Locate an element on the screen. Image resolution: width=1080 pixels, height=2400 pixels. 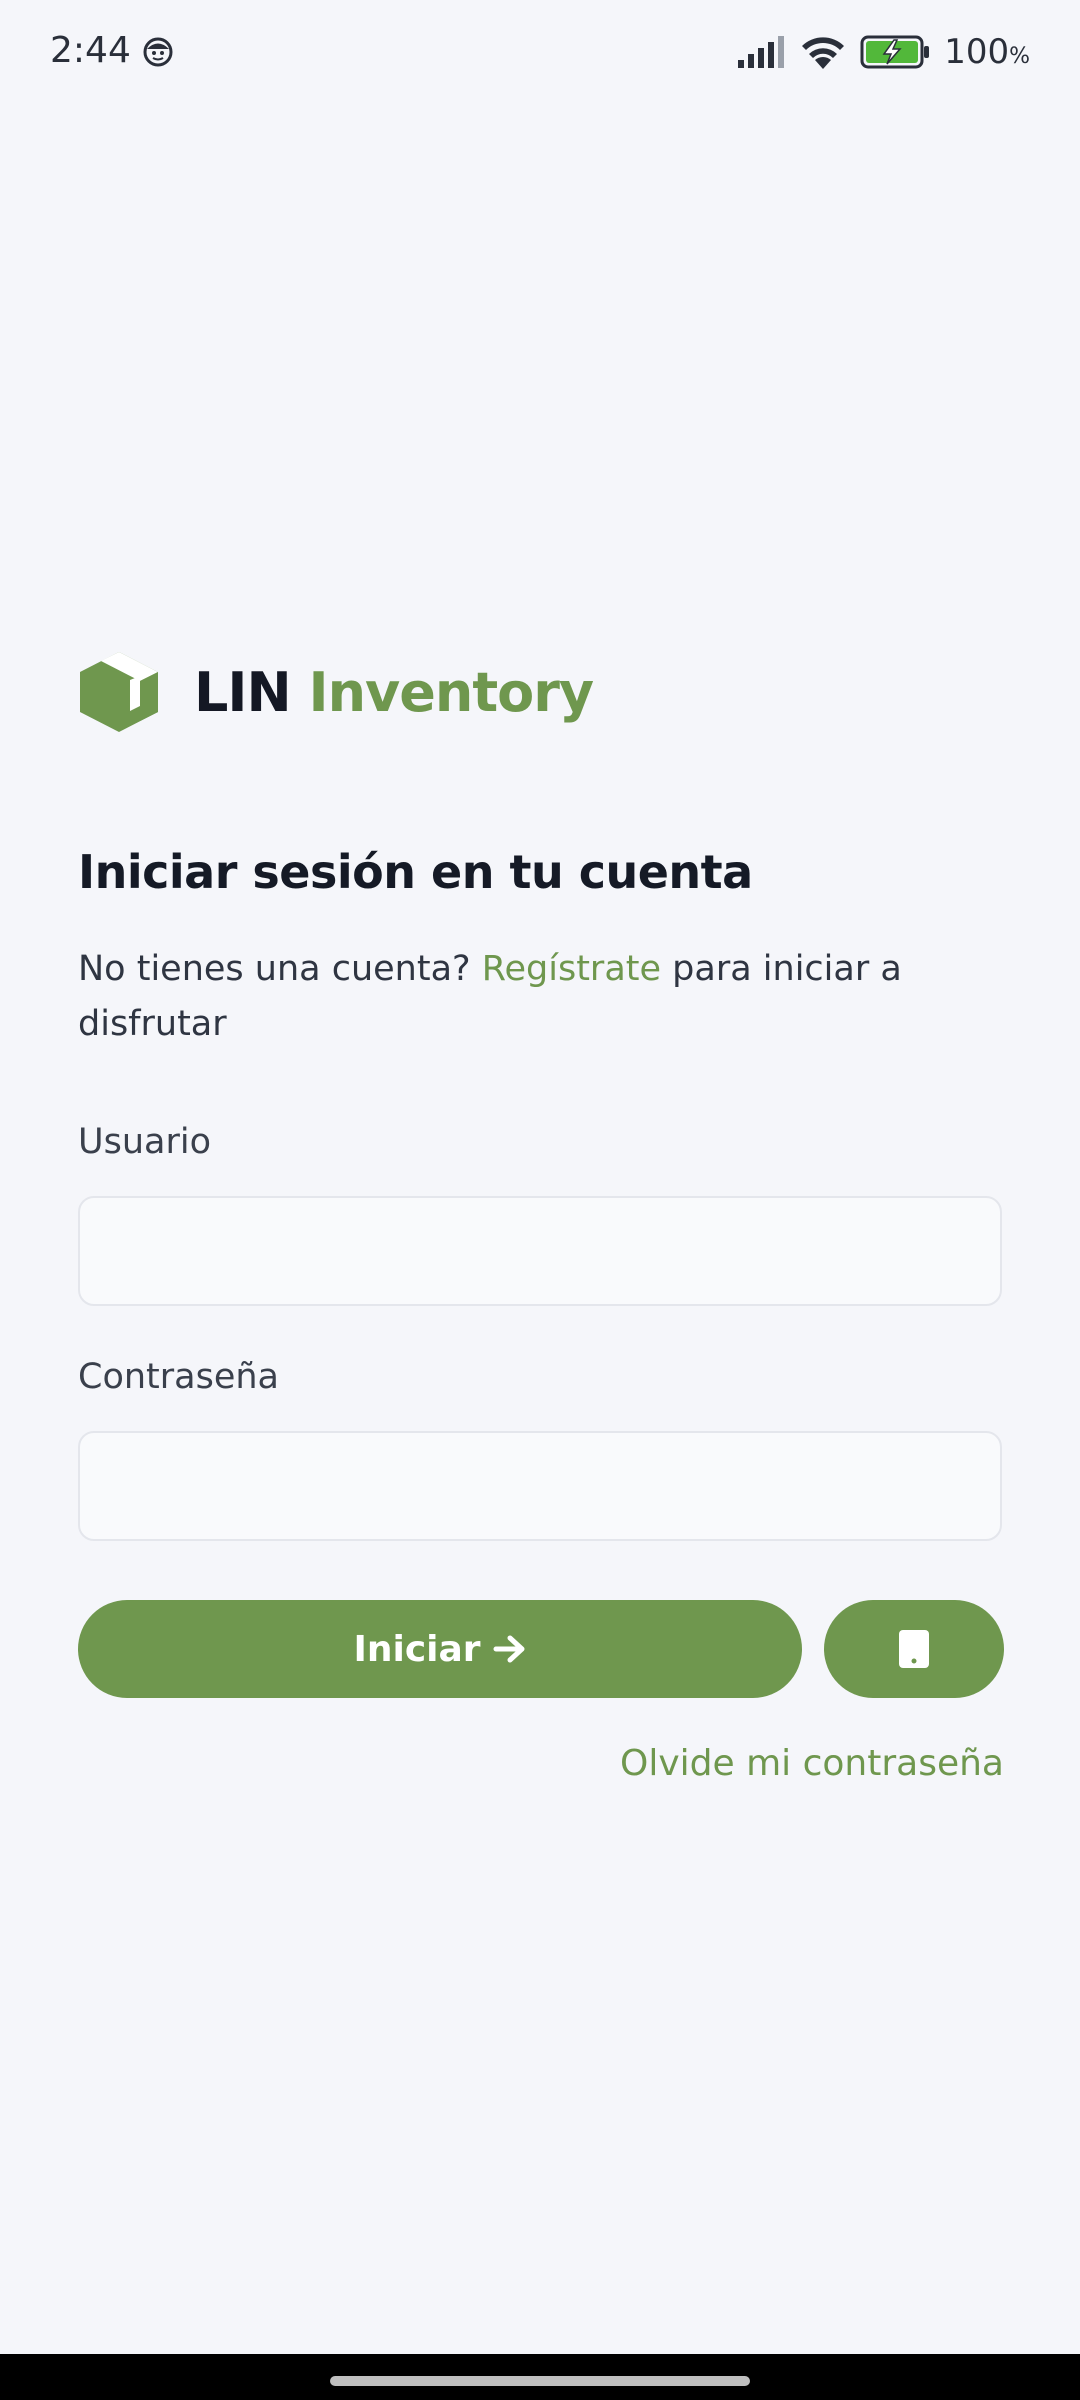
register-prompt-prefix: No tienes una cuenta? is located at coordinates (274, 969).